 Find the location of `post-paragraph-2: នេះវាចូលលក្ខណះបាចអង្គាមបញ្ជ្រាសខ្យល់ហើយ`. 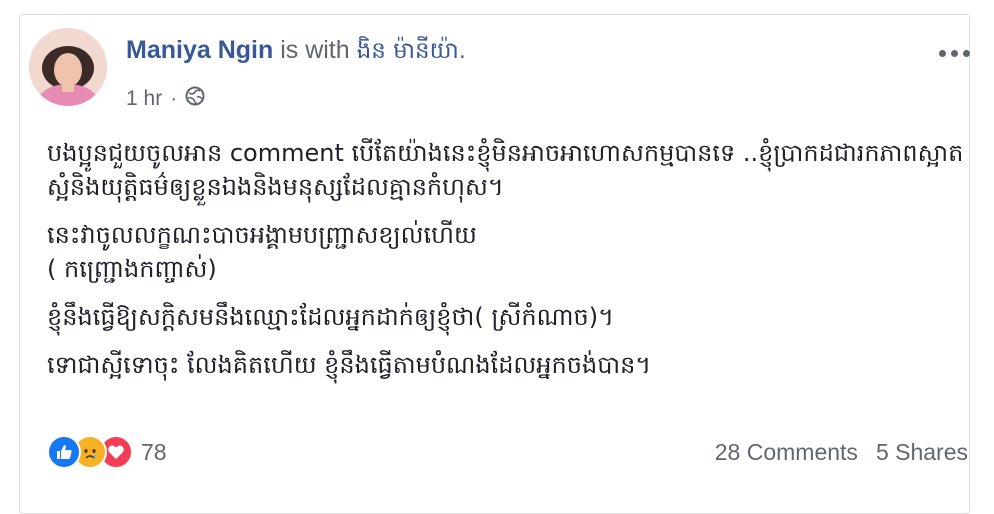

post-paragraph-2: នេះវាចូលលក្ខណះបាចអង្គាមបញ្ជ្រាសខ្យល់ហើយ is located at coordinates (262, 235).